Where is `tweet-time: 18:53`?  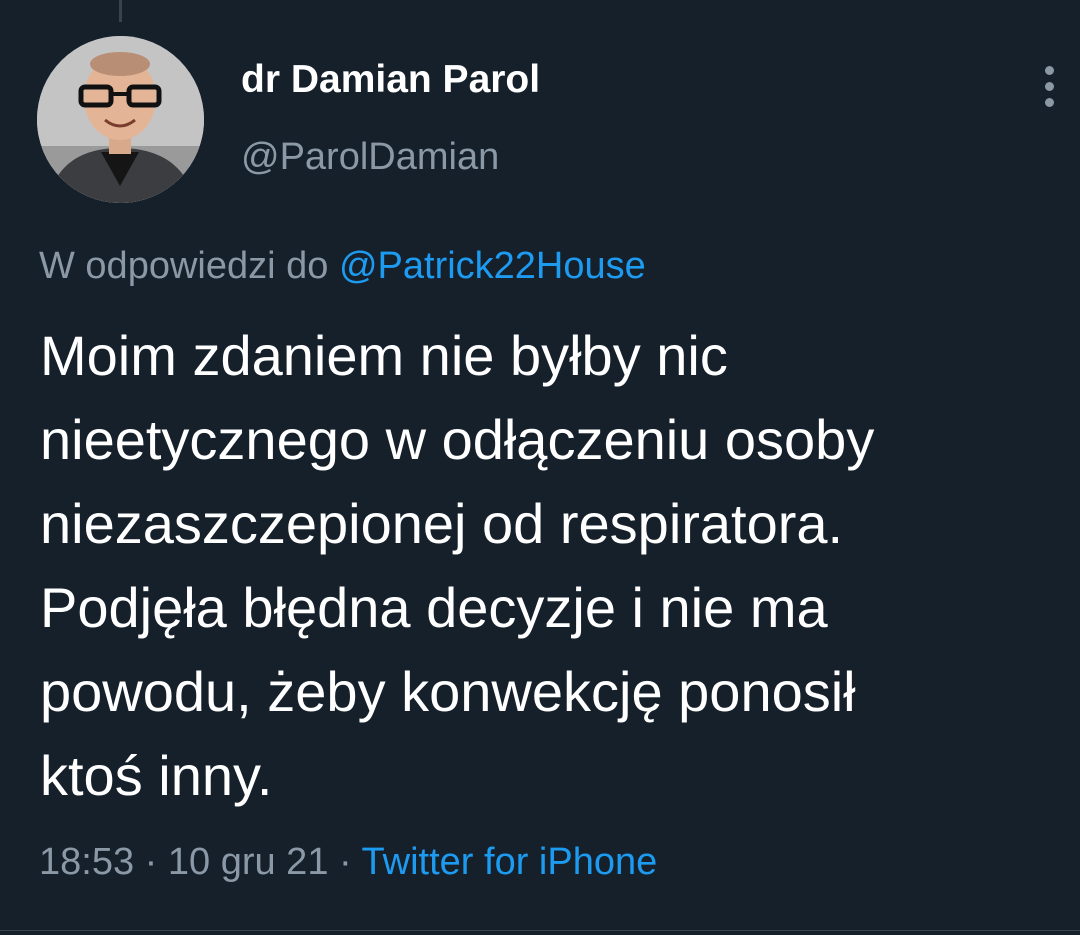
tweet-time: 18:53 is located at coordinates (86, 862).